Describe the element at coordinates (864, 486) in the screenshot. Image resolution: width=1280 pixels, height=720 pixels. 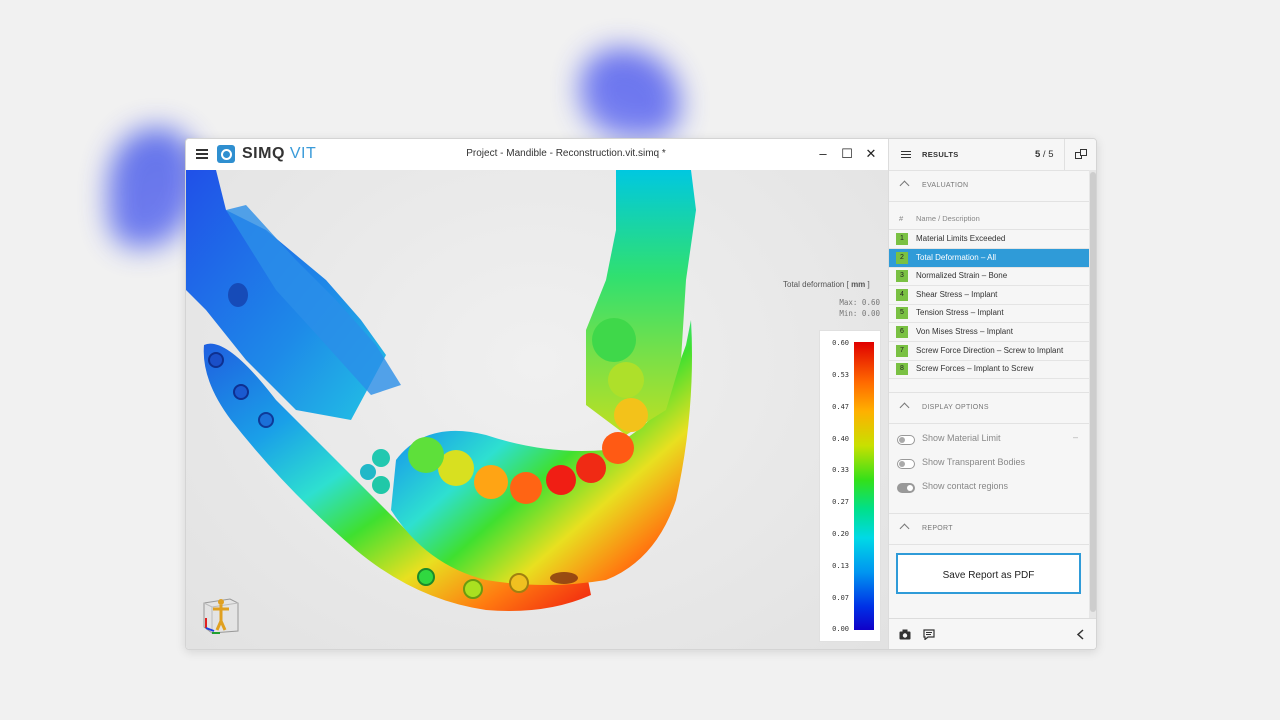
I see `color-scale-bar` at that location.